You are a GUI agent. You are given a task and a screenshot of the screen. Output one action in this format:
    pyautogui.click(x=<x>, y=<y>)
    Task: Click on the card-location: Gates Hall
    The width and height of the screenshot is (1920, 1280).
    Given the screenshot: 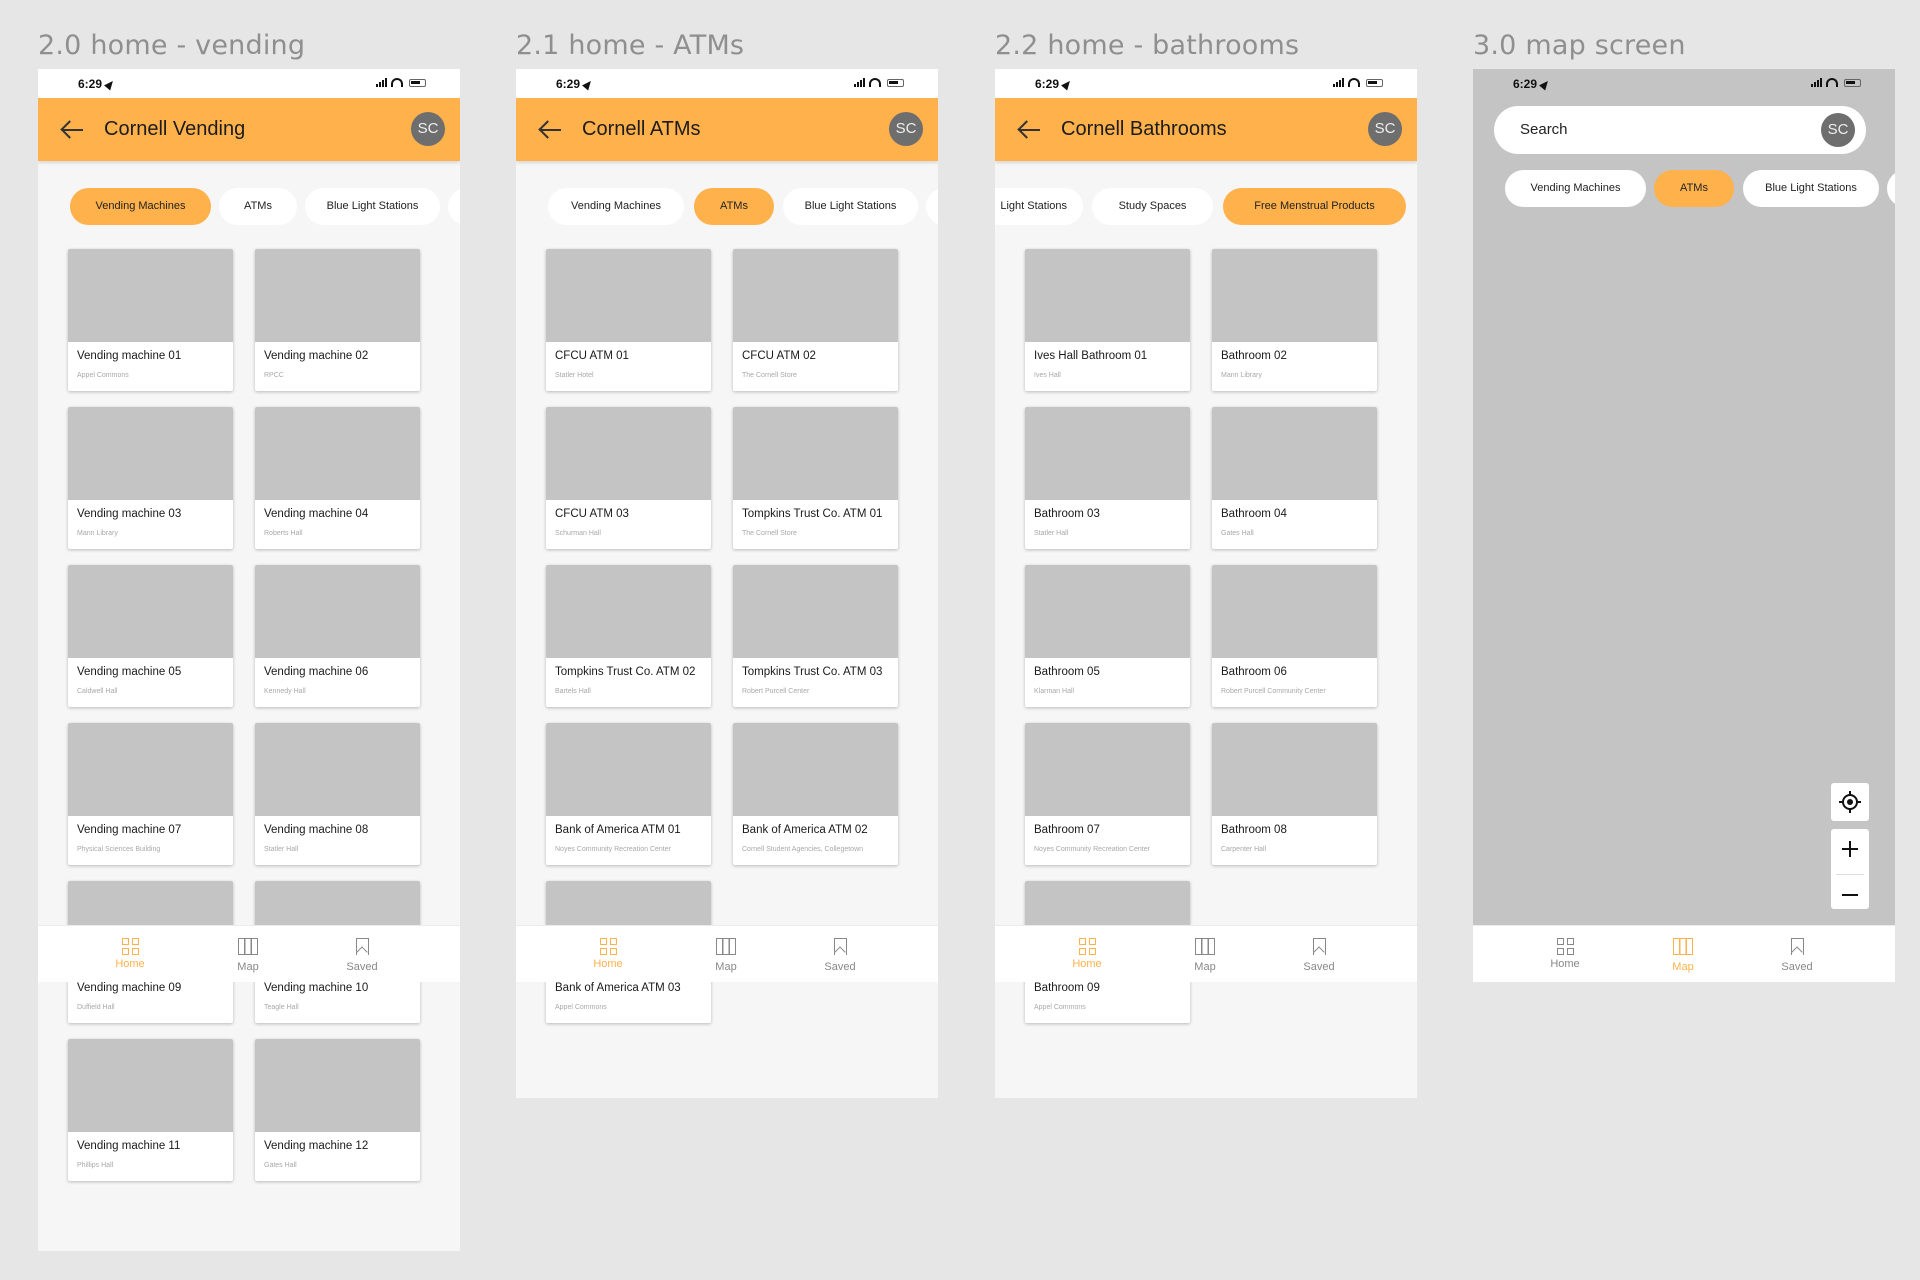 What is the action you would take?
    pyautogui.click(x=280, y=1165)
    